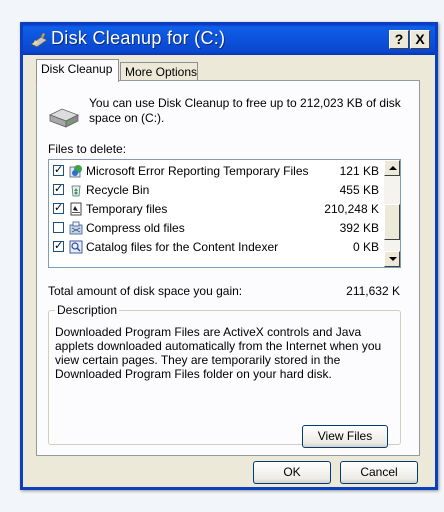 This screenshot has width=444, height=512. What do you see at coordinates (399, 39) in the screenshot?
I see `help-button: ?` at bounding box center [399, 39].